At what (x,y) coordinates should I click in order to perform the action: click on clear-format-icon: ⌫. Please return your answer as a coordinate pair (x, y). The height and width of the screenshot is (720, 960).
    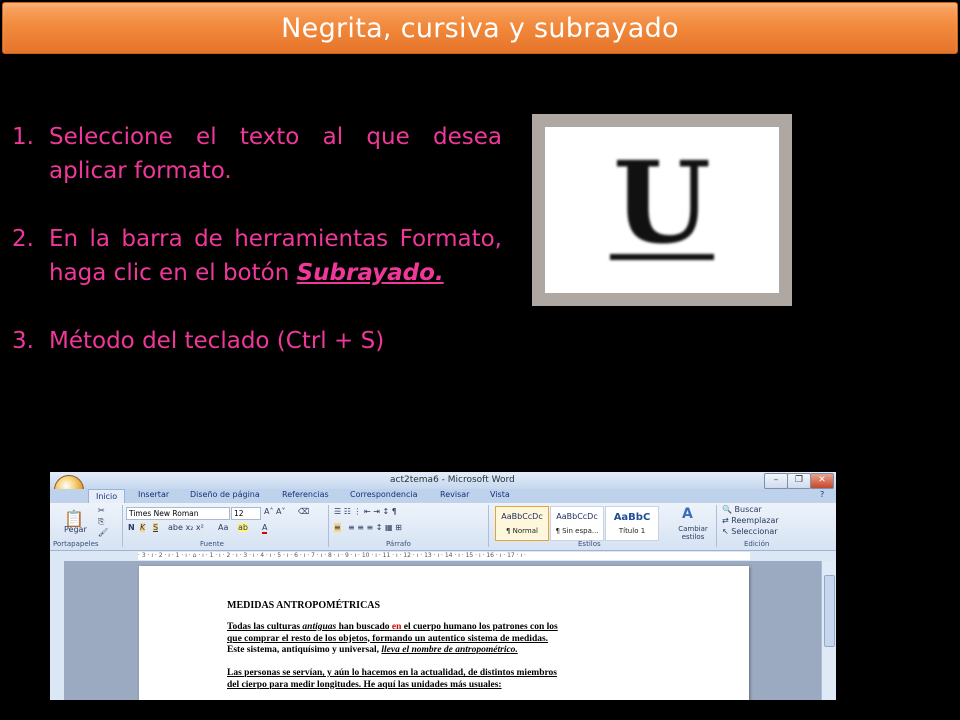
    Looking at the image, I should click on (303, 511).